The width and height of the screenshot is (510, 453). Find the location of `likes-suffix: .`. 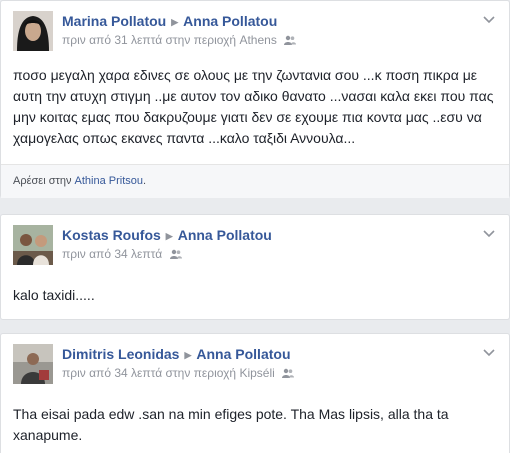

likes-suffix: . is located at coordinates (145, 181).